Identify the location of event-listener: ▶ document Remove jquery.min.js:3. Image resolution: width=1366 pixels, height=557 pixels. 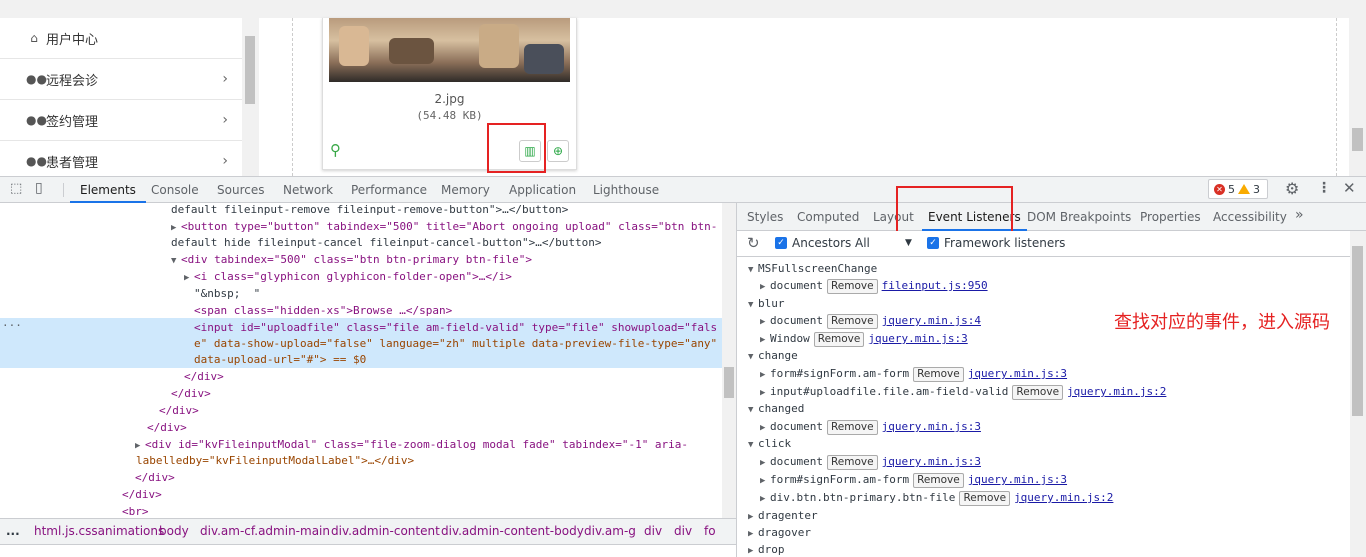
(870, 461).